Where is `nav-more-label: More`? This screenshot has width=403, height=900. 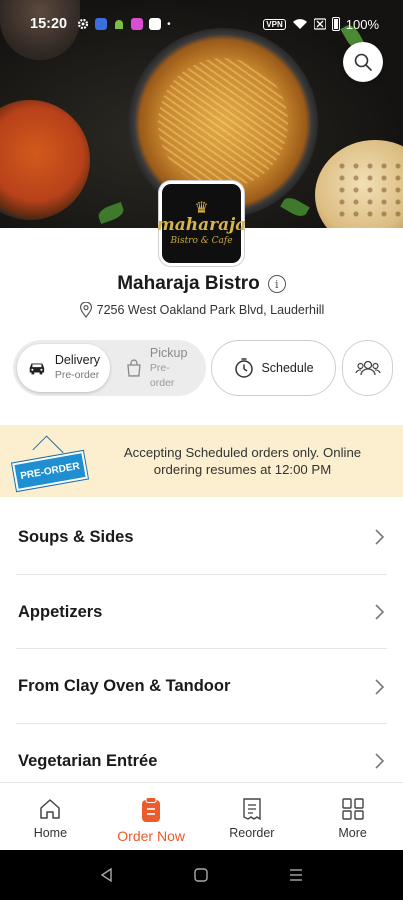
nav-more-label: More is located at coordinates (352, 833).